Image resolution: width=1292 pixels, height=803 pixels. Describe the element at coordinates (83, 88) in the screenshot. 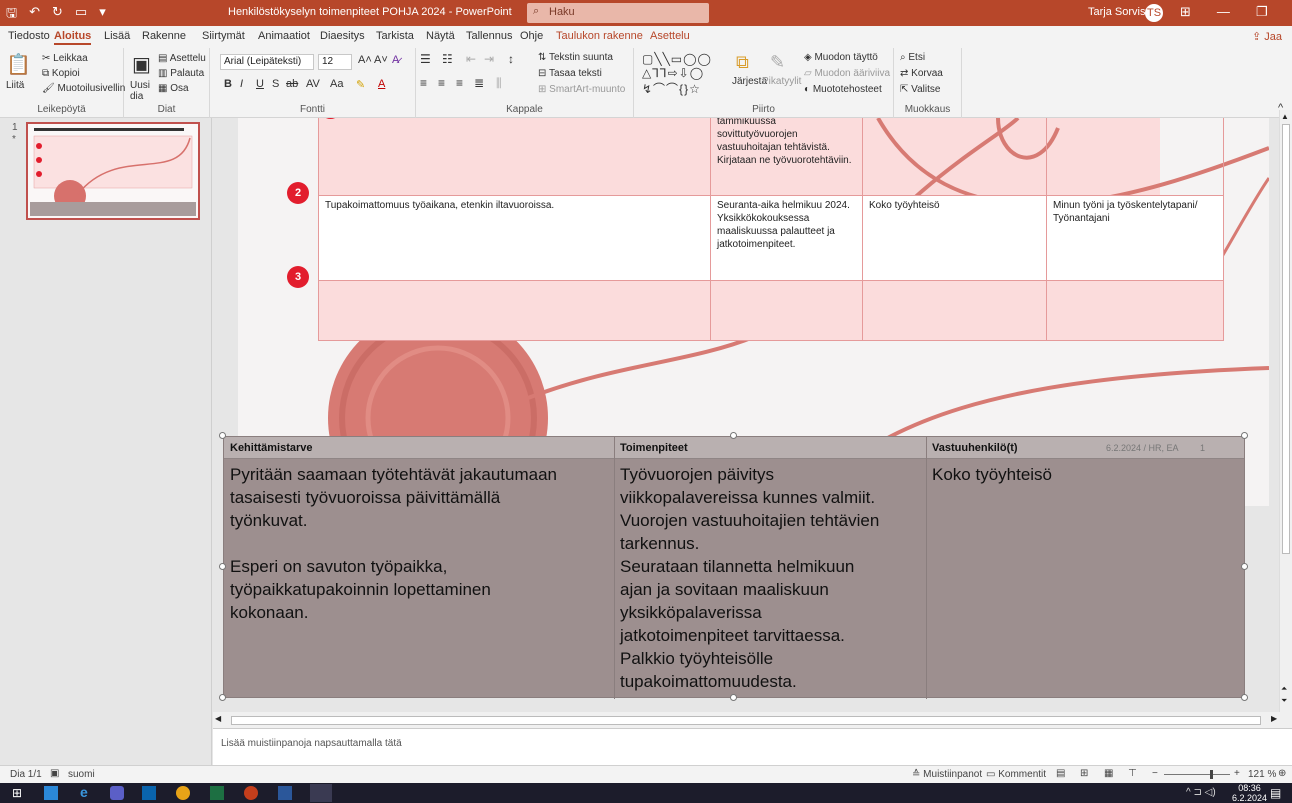

I see `format-painter-button: 🖌 Muotoilusivellin` at that location.